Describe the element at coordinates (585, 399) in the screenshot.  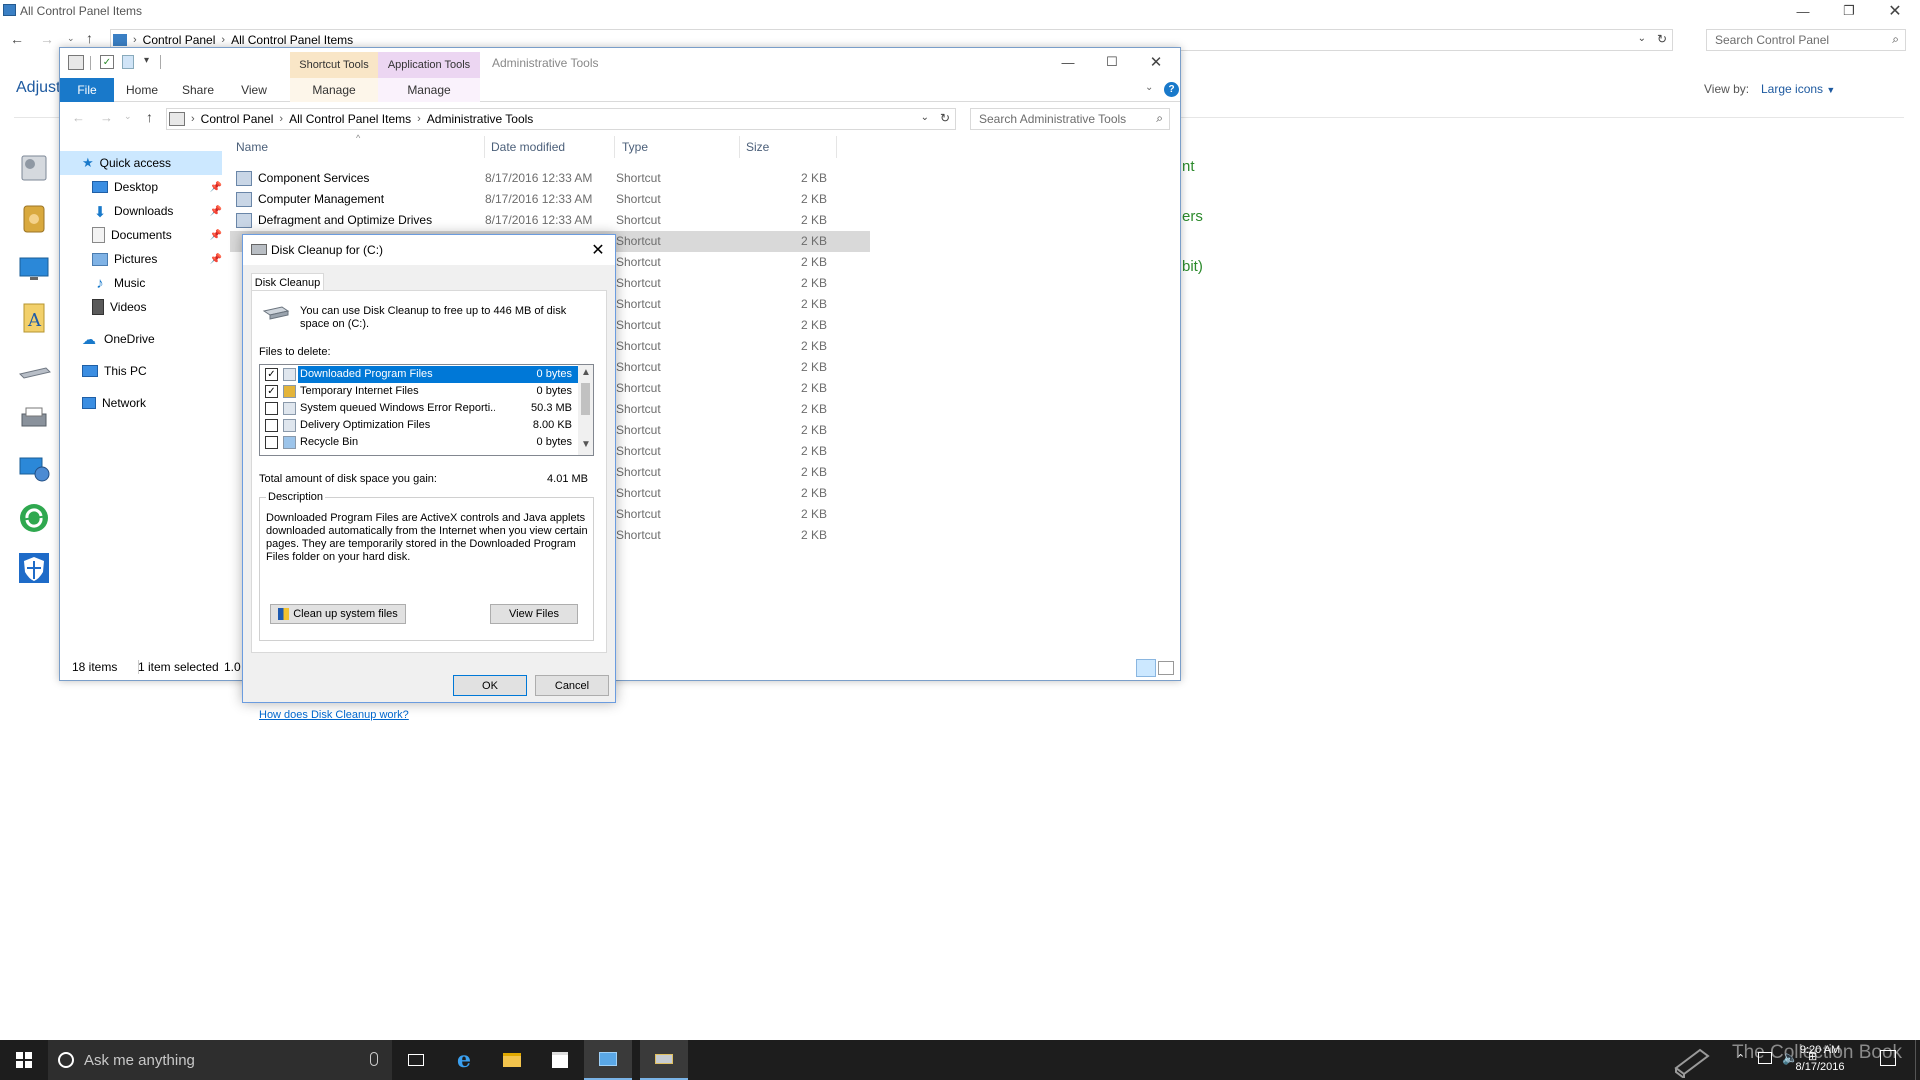
I see `scroll-thumb` at that location.